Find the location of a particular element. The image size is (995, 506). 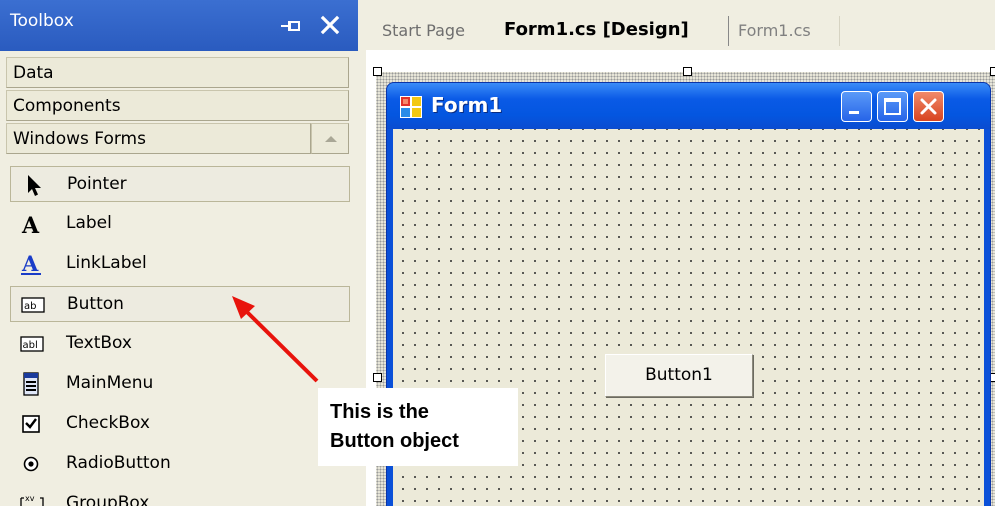

toolbox-item-label-control: A Label is located at coordinates (180, 224).